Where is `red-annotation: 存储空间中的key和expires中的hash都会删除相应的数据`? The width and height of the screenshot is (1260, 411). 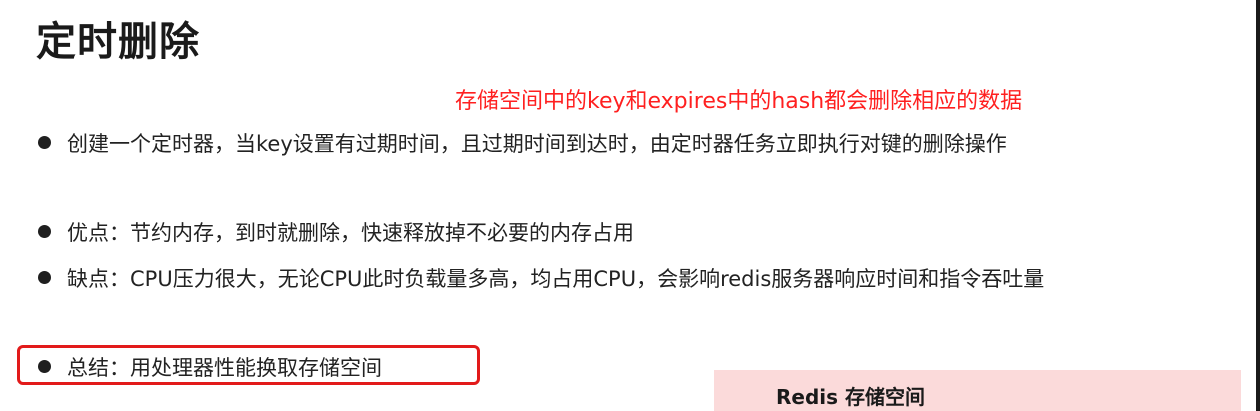
red-annotation: 存储空间中的key和expires中的hash都会删除相应的数据 is located at coordinates (739, 101).